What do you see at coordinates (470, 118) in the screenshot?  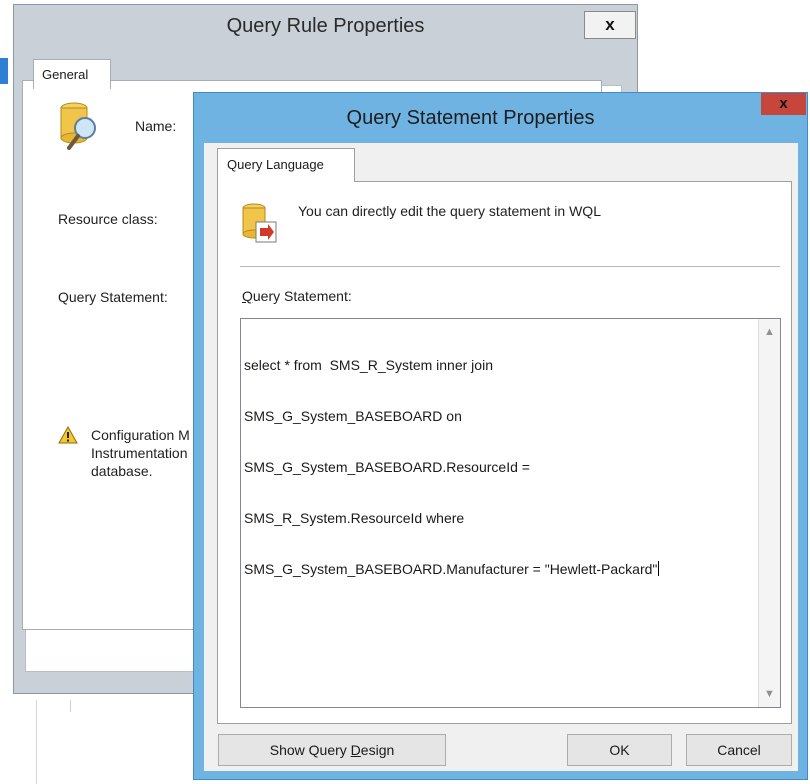 I see `dialog-title: Query Statement Properties` at bounding box center [470, 118].